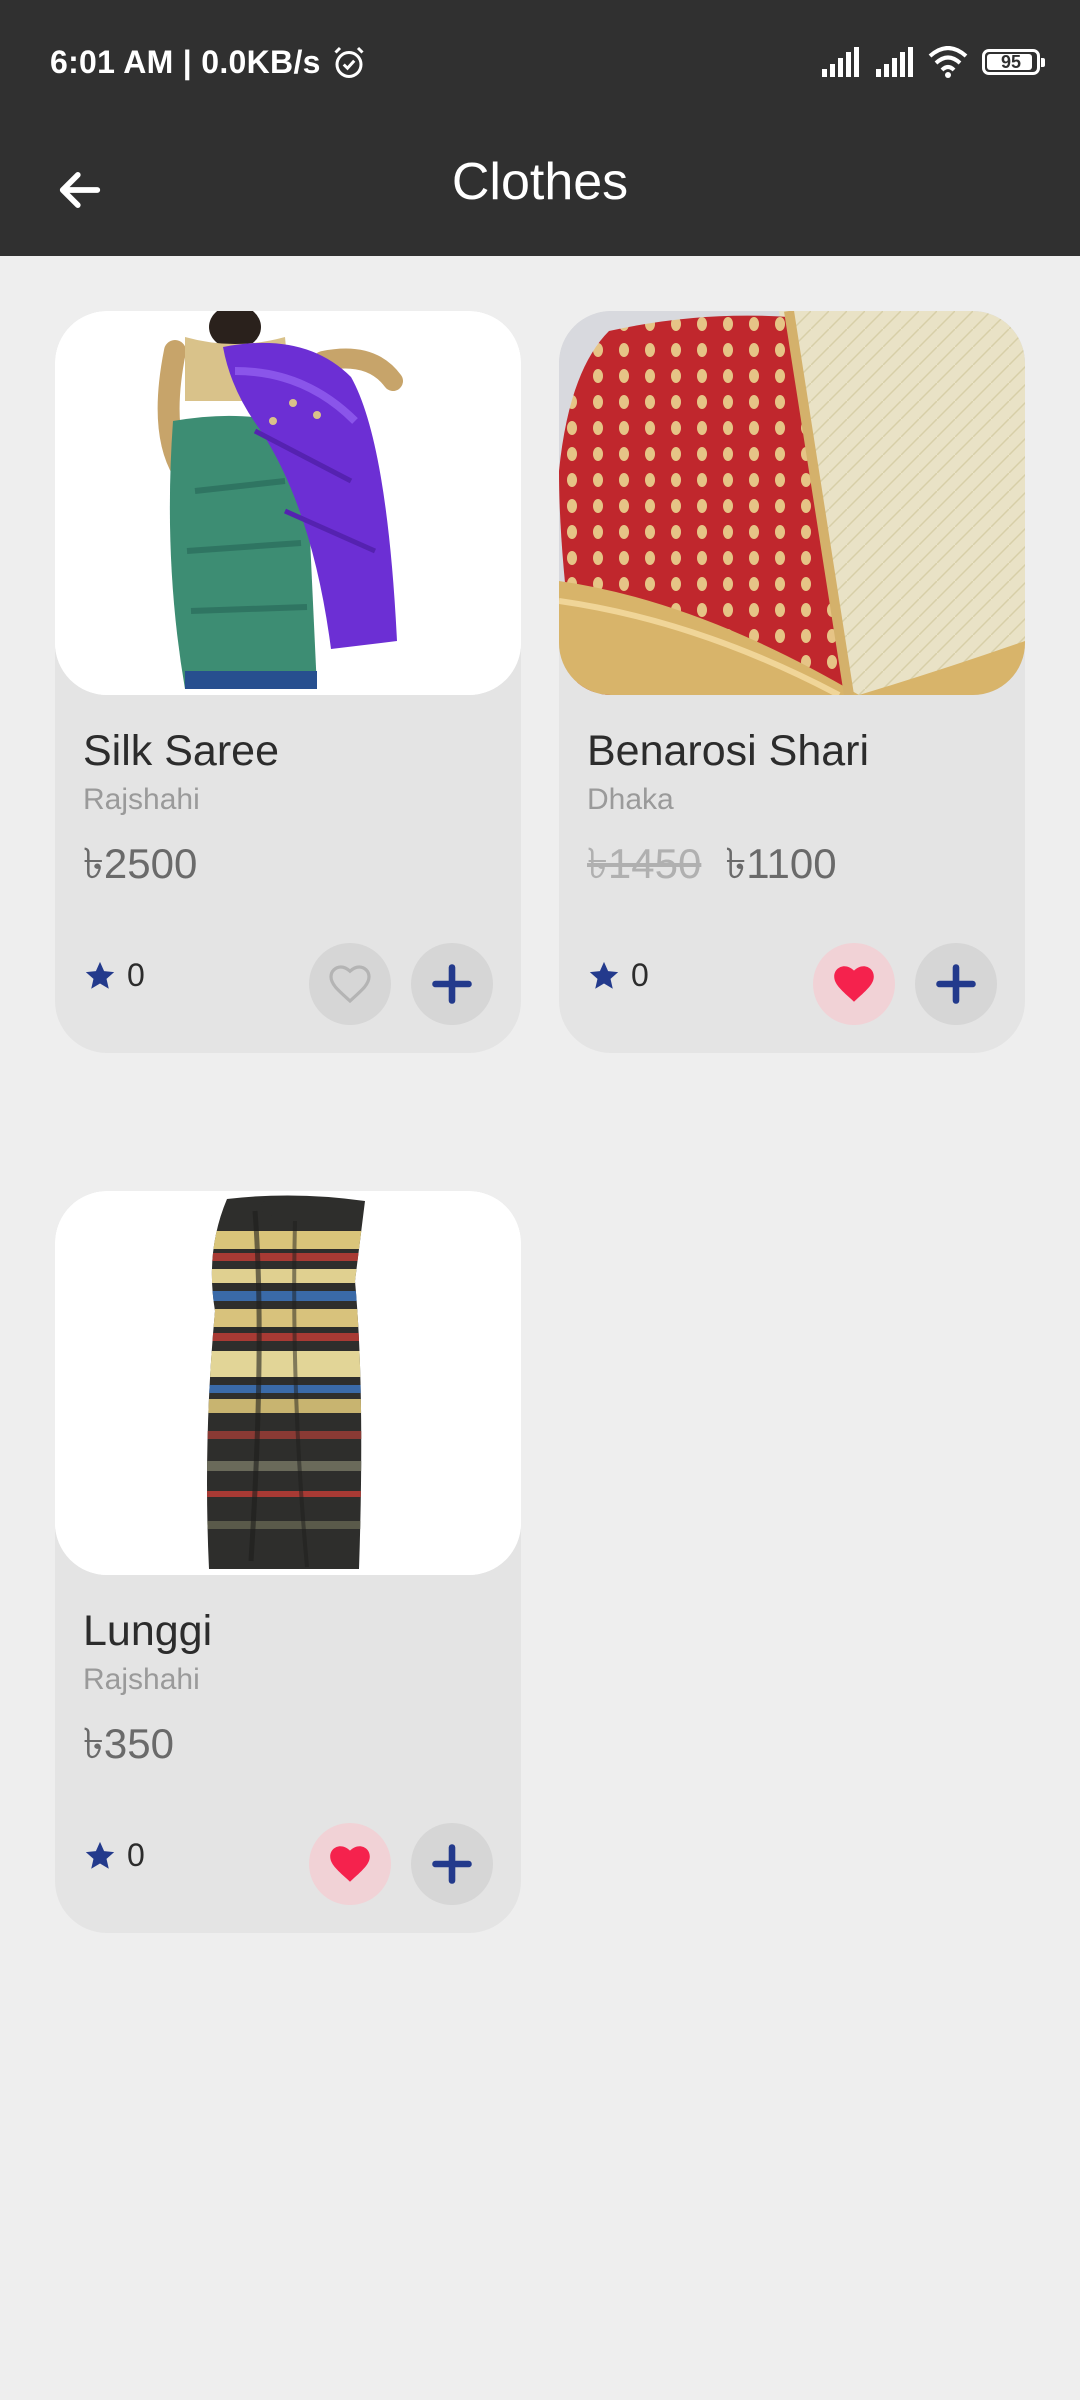 Image resolution: width=1080 pixels, height=2400 pixels. I want to click on status-right: 95, so click(932, 62).